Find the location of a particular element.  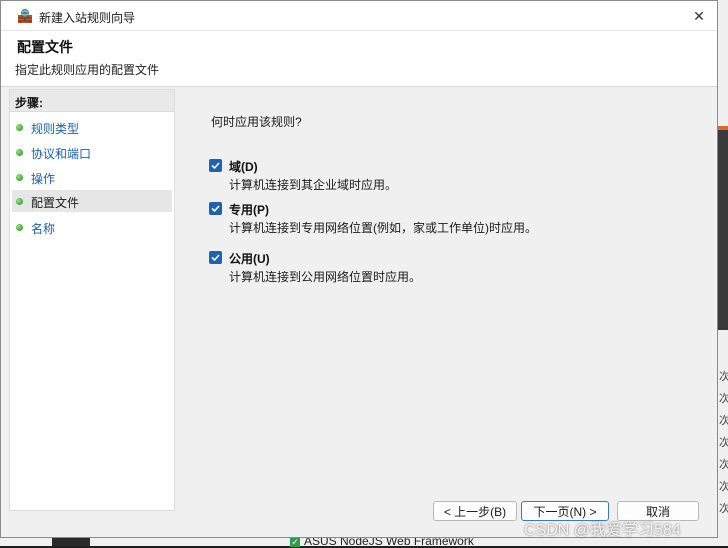

steps-heading: 步骤: is located at coordinates (92, 101).